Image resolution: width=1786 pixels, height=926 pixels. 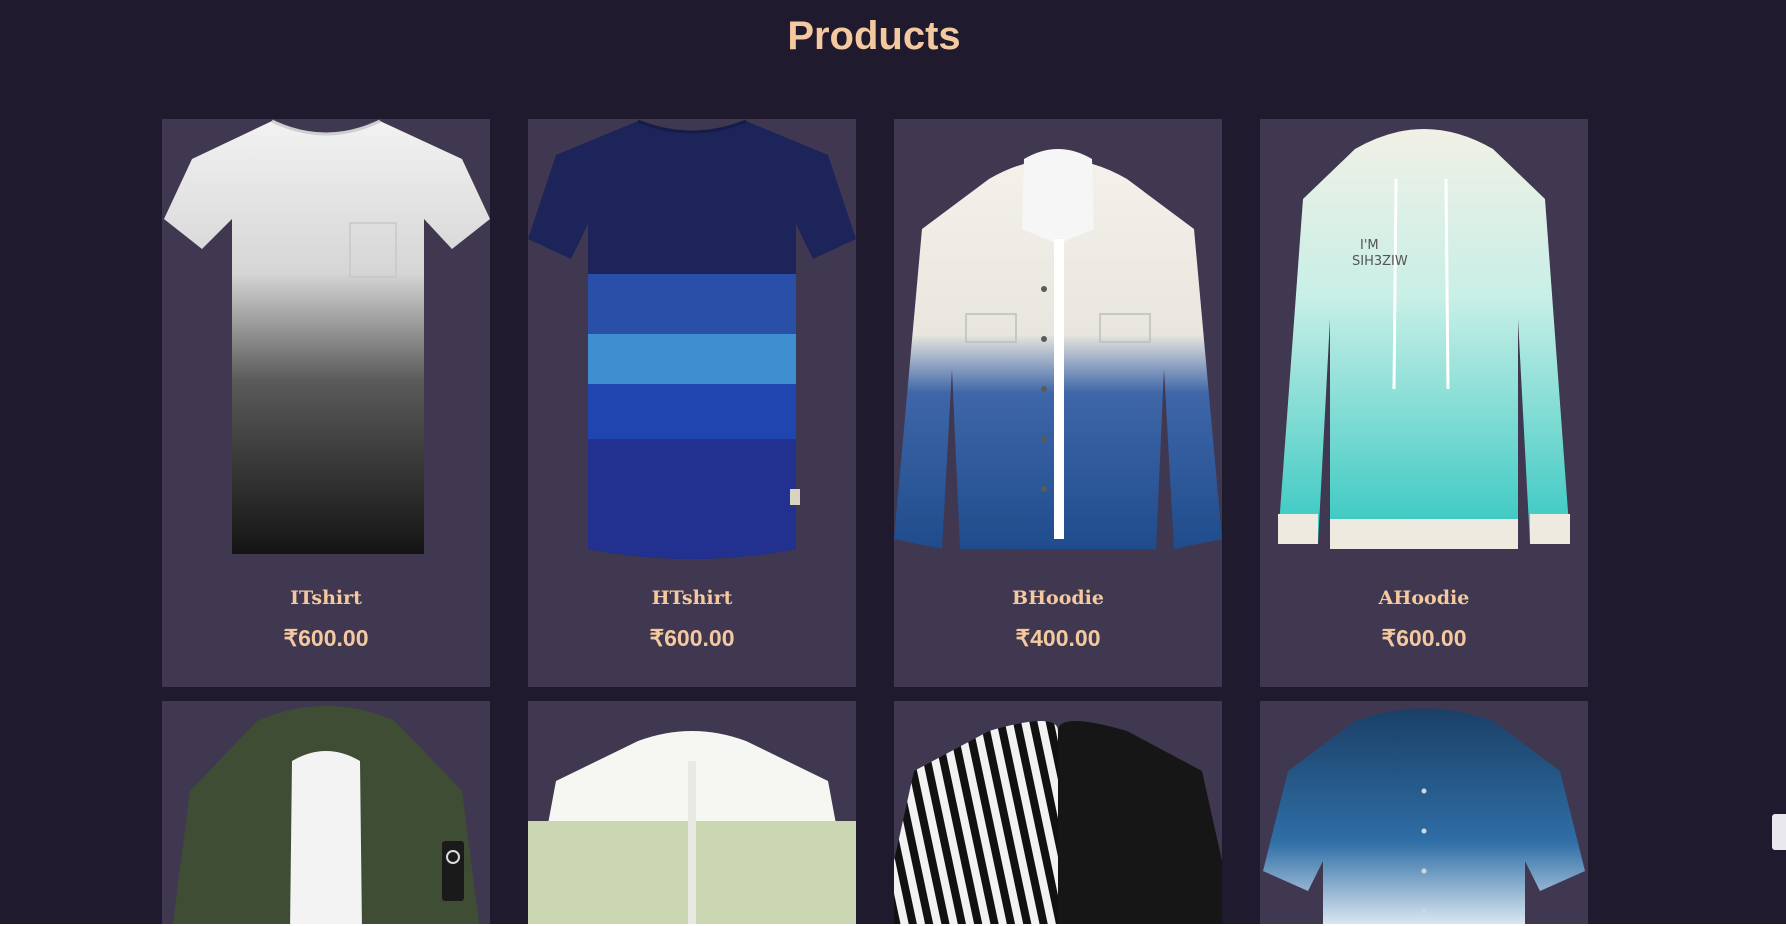 I want to click on product-card-htshirt: HTshirt ₹600.00, so click(x=692, y=403).